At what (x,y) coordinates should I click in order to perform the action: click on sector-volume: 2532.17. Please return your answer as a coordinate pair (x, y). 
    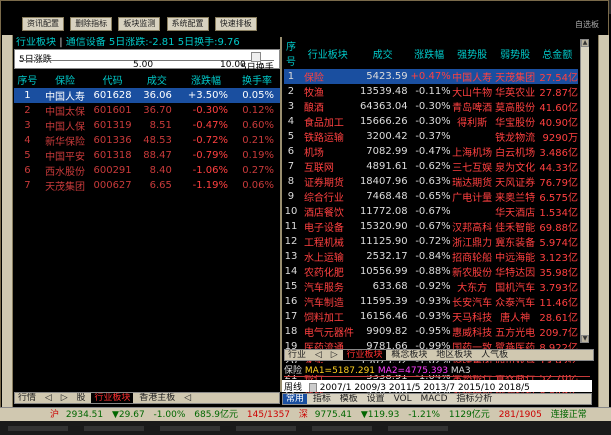
    Looking at the image, I should click on (387, 256).